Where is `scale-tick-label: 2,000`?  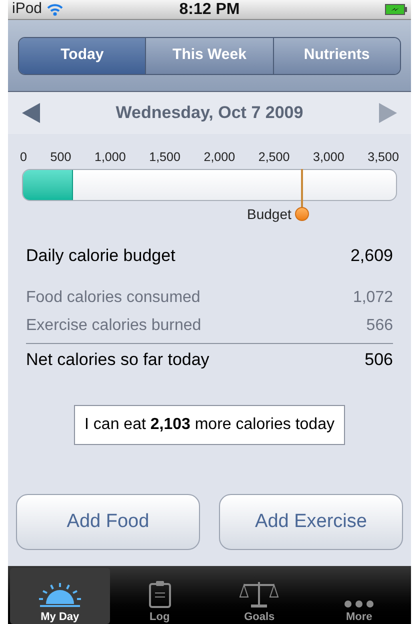
scale-tick-label: 2,000 is located at coordinates (220, 157).